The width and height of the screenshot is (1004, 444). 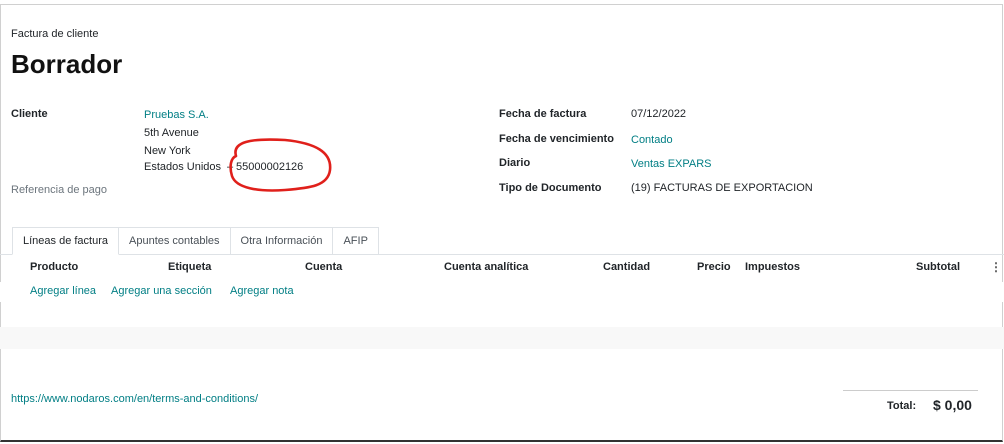 I want to click on page-title: Borrador, so click(x=67, y=64).